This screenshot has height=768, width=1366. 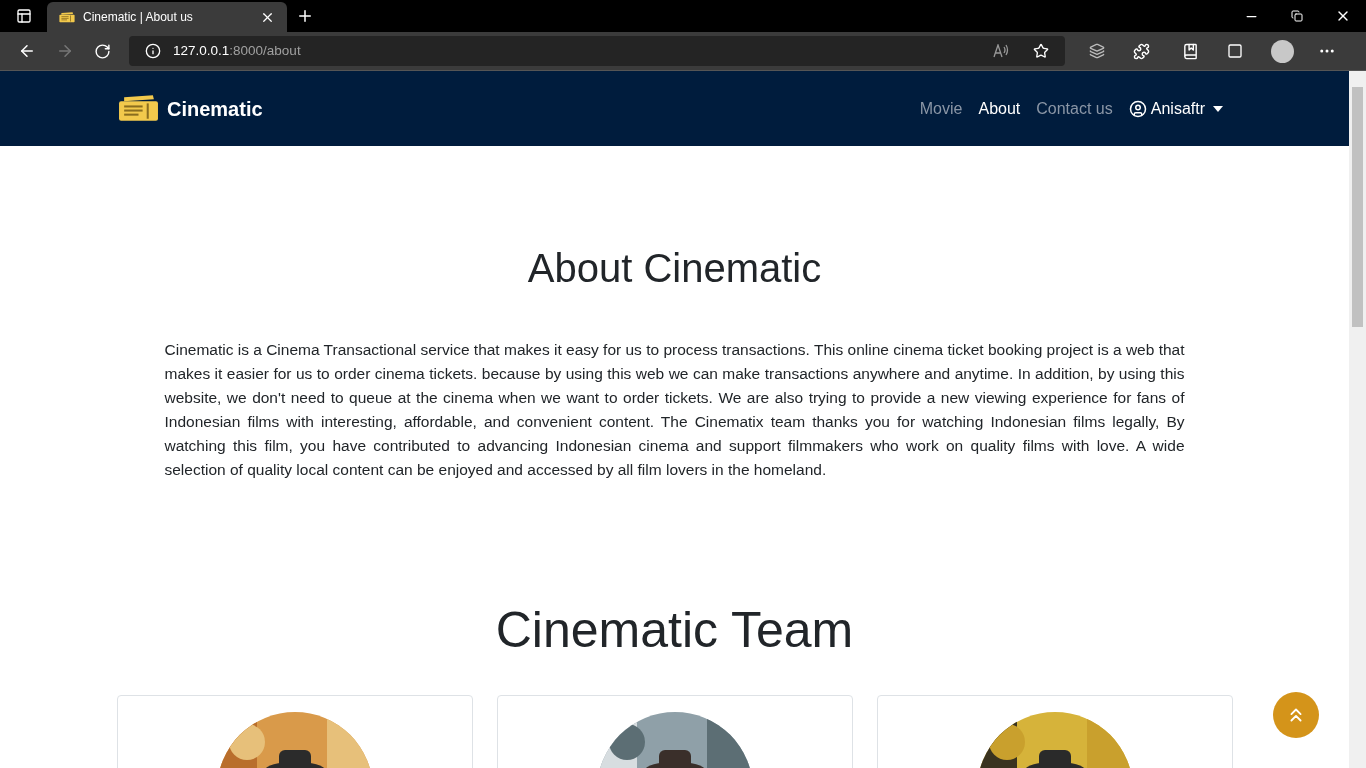 What do you see at coordinates (597, 51) in the screenshot?
I see `address-bar: 127.0.0.1:8000/about` at bounding box center [597, 51].